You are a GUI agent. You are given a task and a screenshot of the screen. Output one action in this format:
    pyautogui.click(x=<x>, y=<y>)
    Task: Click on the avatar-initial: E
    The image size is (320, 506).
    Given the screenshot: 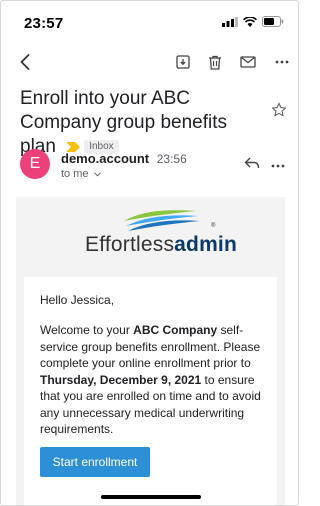 What is the action you would take?
    pyautogui.click(x=35, y=163)
    